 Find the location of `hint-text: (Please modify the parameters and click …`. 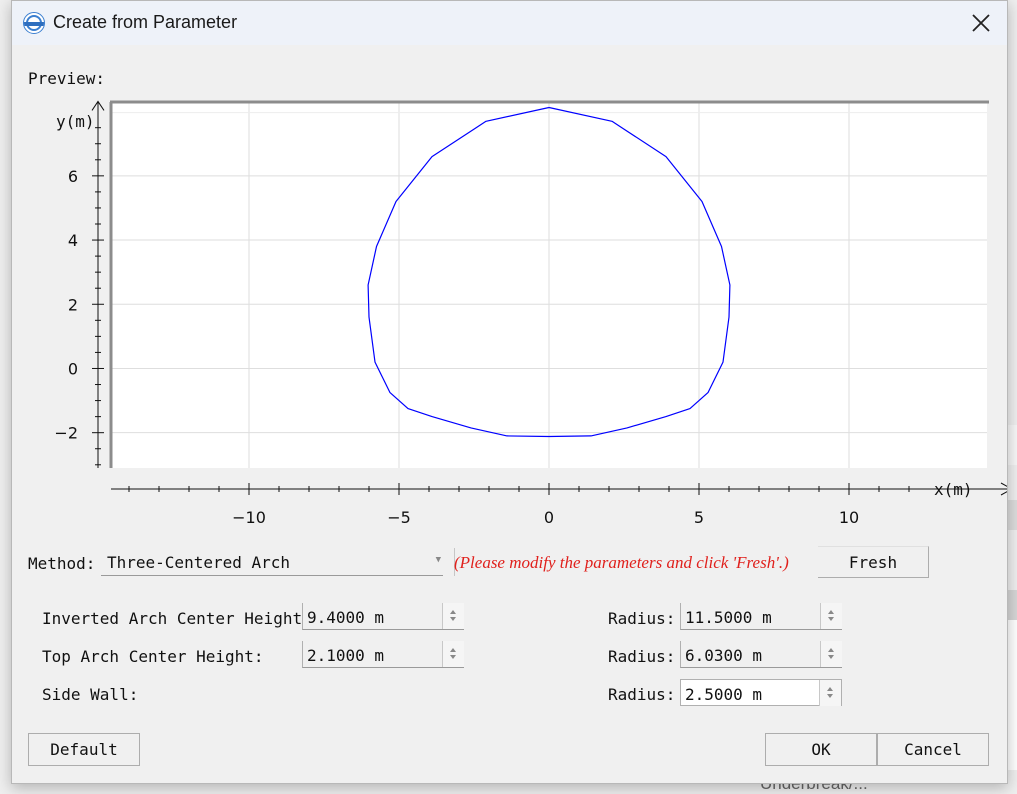

hint-text: (Please modify the parameters and click … is located at coordinates (621, 562).